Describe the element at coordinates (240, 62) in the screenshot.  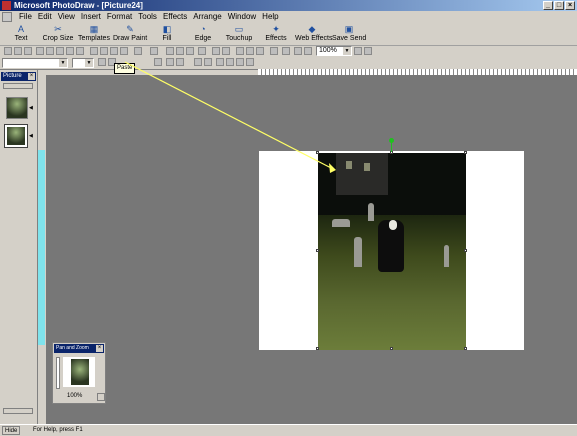
I see `brush-icon` at that location.